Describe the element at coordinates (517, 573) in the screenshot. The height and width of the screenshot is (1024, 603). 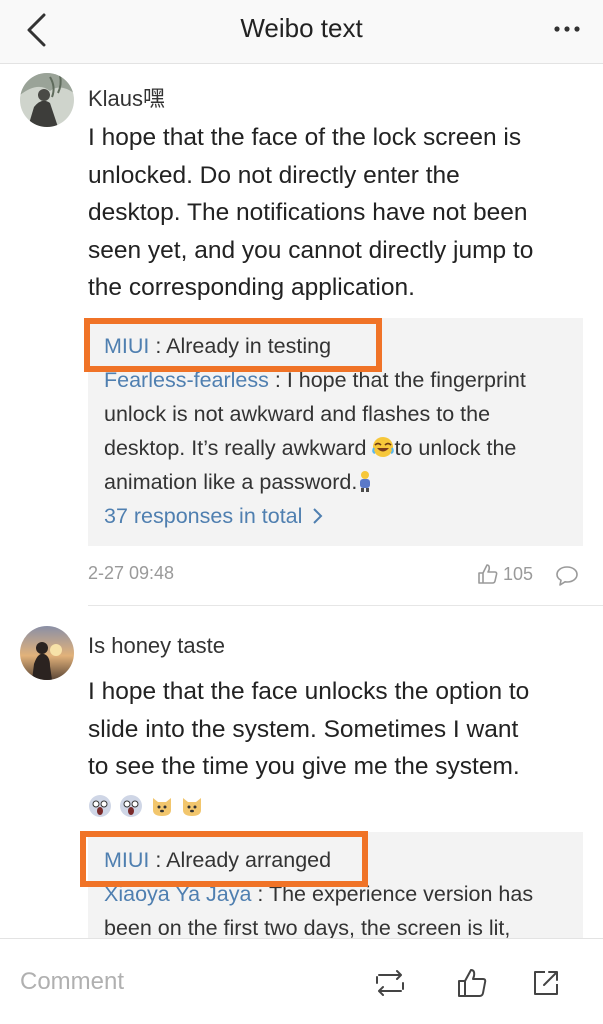
I see `like-count: 105` at that location.